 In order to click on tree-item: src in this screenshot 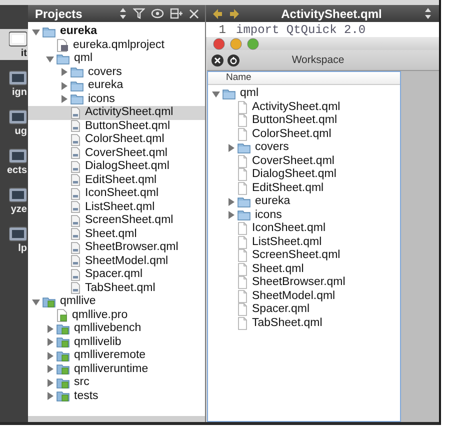, I will do `click(116, 383)`.